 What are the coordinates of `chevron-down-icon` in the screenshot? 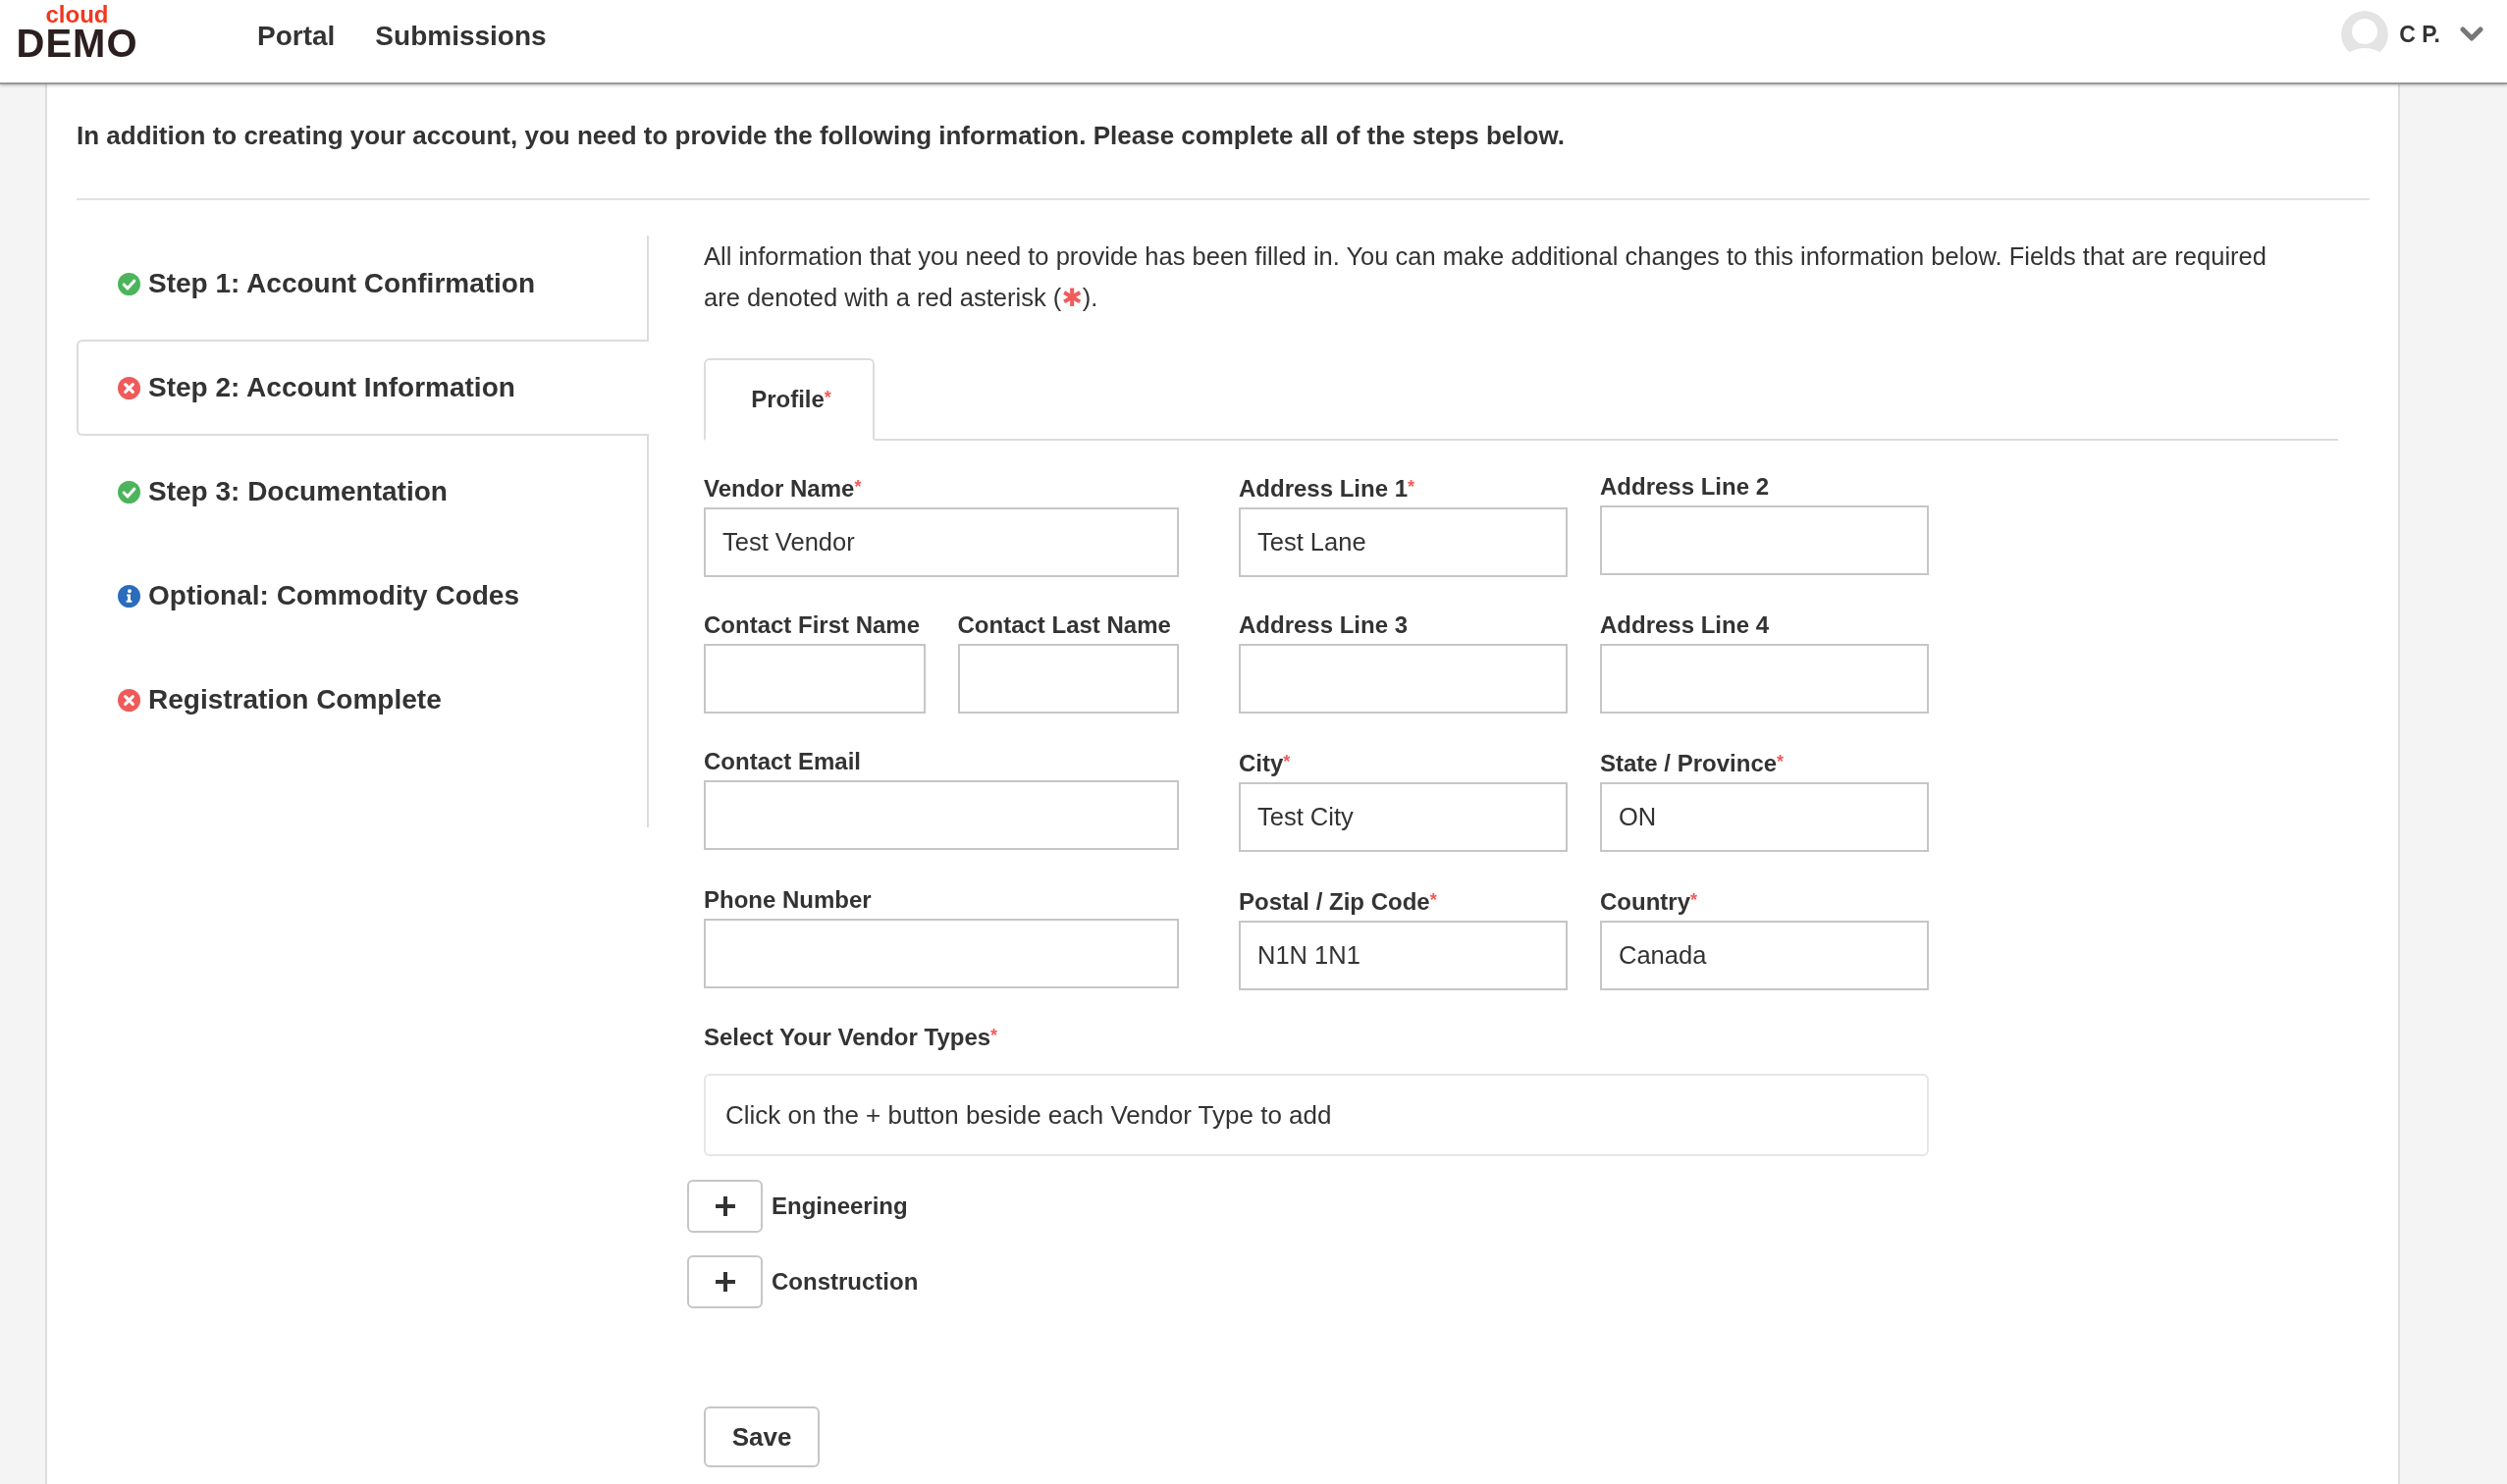 It's located at (2471, 34).